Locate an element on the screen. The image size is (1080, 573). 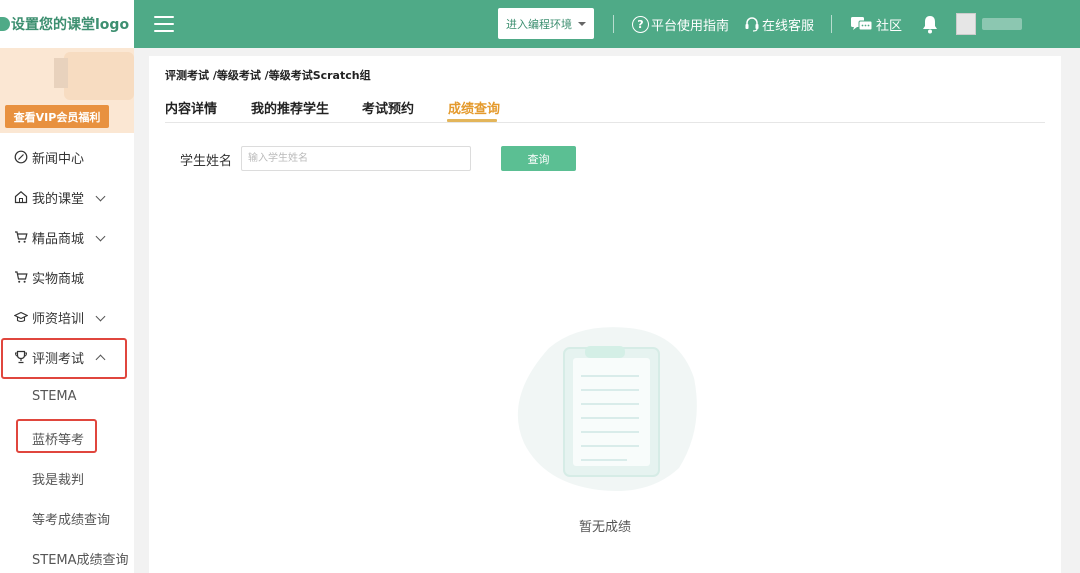
tab-score-query: 成绩查询 is located at coordinates (474, 107).